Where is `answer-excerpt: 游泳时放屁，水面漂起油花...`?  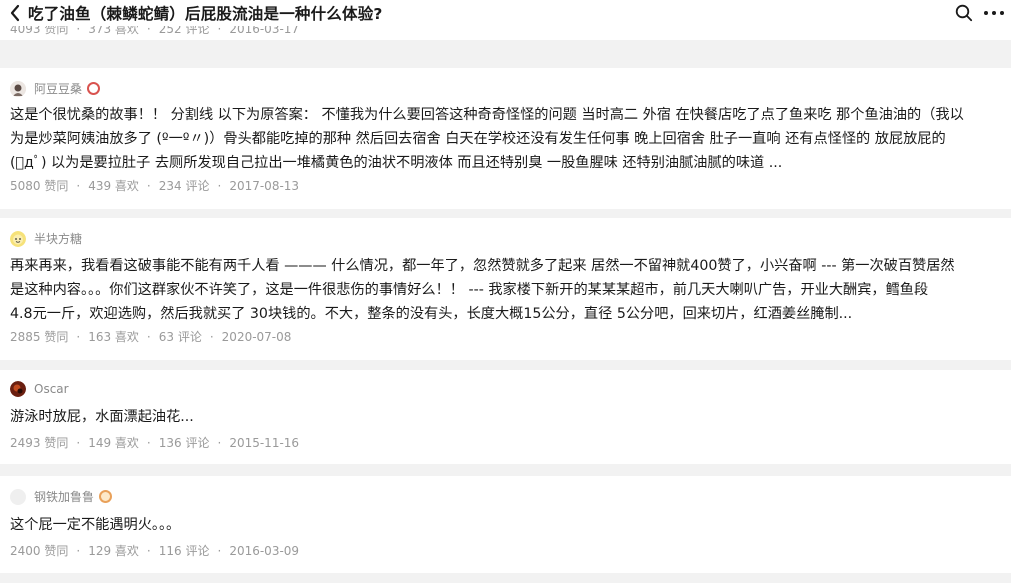
answer-excerpt: 游泳时放屁，水面漂起油花... is located at coordinates (508, 417).